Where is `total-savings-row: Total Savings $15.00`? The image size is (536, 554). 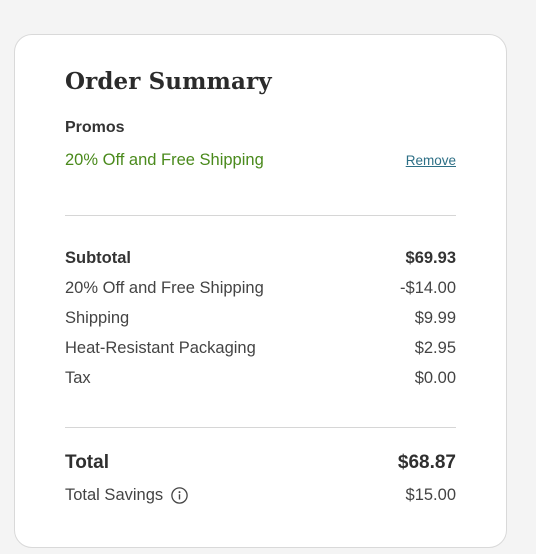 total-savings-row: Total Savings $15.00 is located at coordinates (260, 499).